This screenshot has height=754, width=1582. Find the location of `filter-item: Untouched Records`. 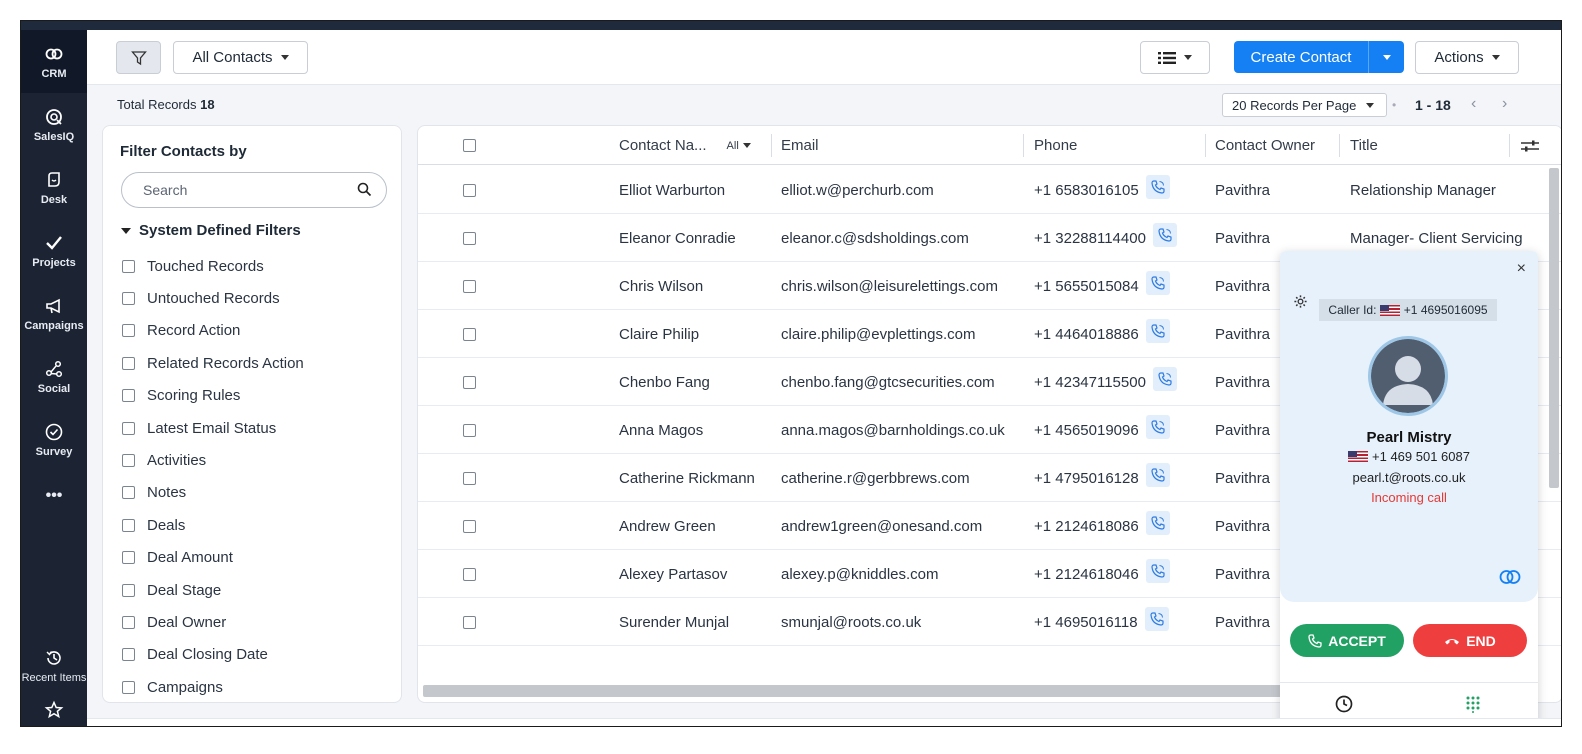

filter-item: Untouched Records is located at coordinates (213, 298).